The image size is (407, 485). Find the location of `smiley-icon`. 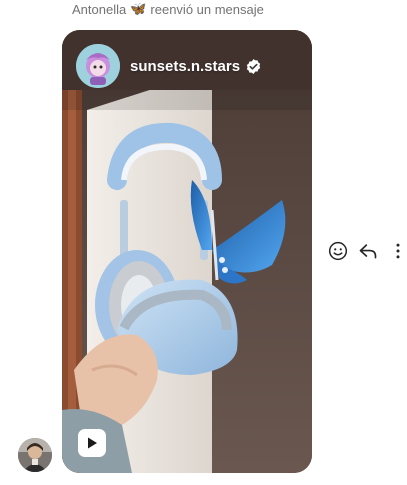

smiley-icon is located at coordinates (338, 251).